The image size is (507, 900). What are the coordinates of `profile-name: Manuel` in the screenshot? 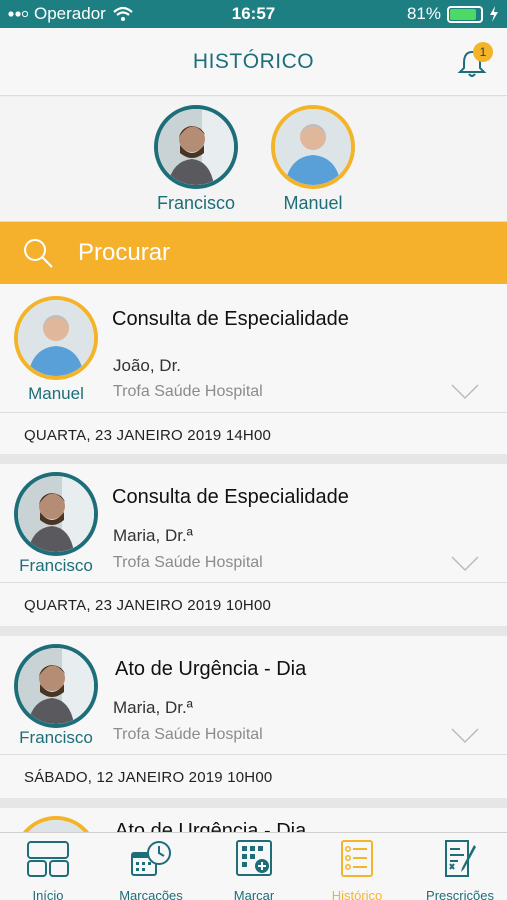 It's located at (313, 203).